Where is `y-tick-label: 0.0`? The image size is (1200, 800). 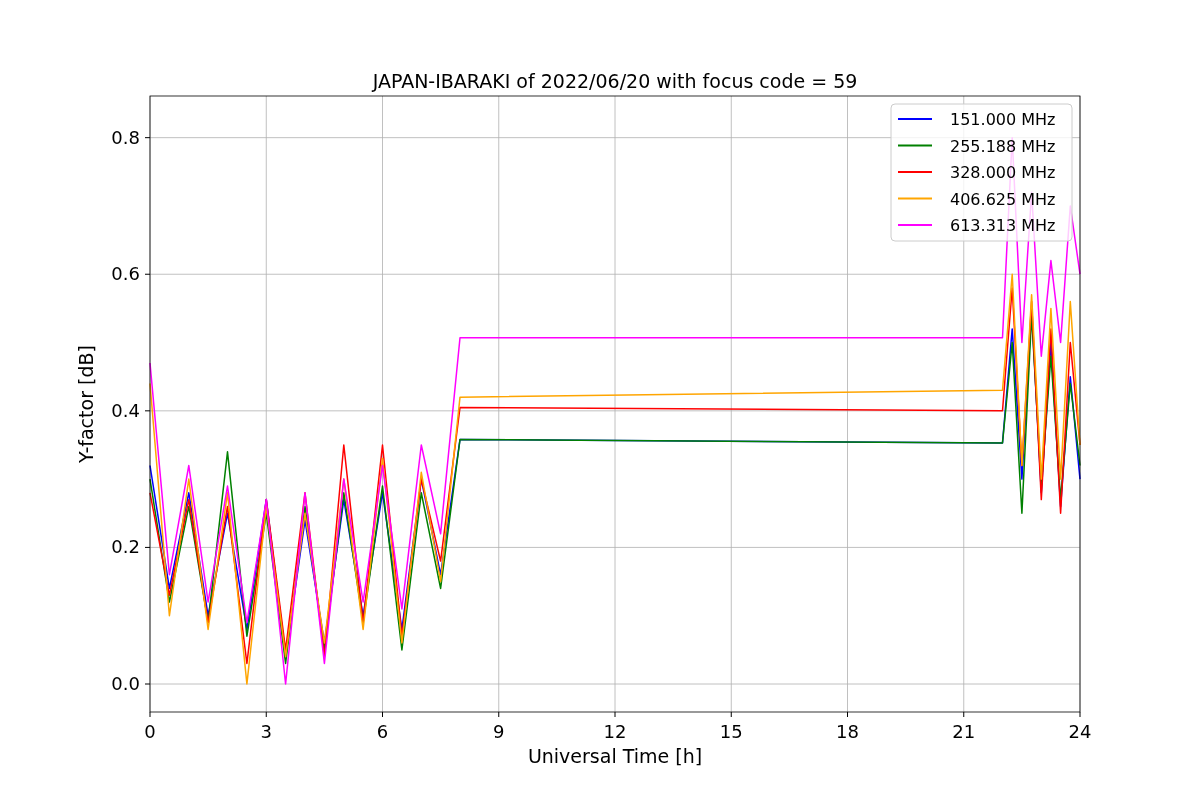 y-tick-label: 0.0 is located at coordinates (125, 683).